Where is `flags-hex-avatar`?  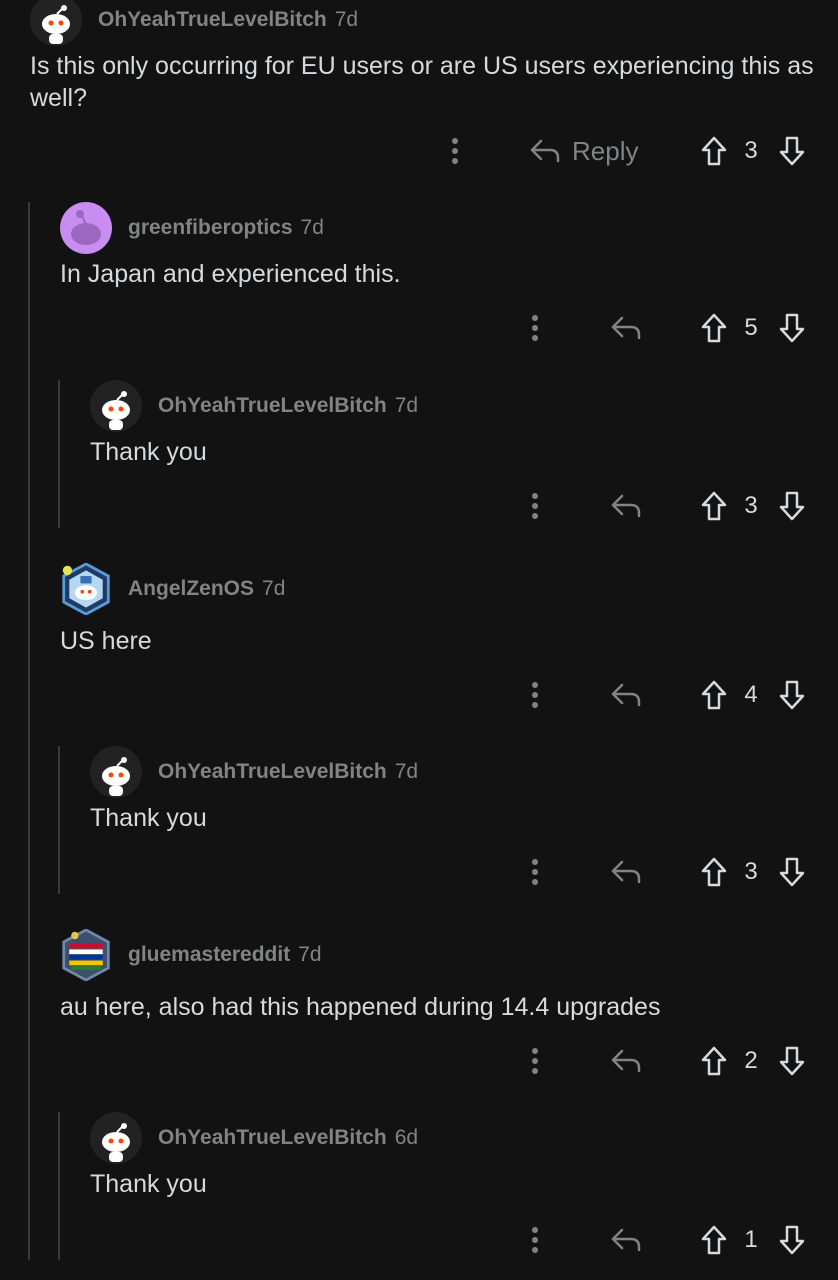
flags-hex-avatar is located at coordinates (86, 955).